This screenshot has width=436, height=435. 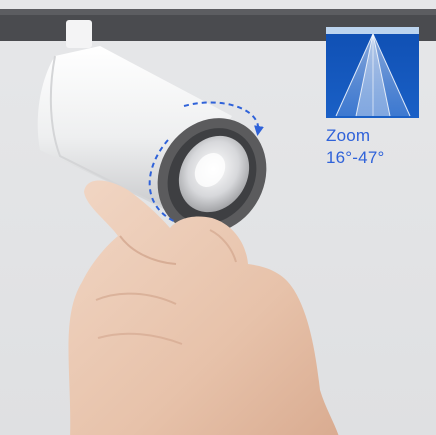 I want to click on zoom-title: Zoom, so click(x=348, y=135).